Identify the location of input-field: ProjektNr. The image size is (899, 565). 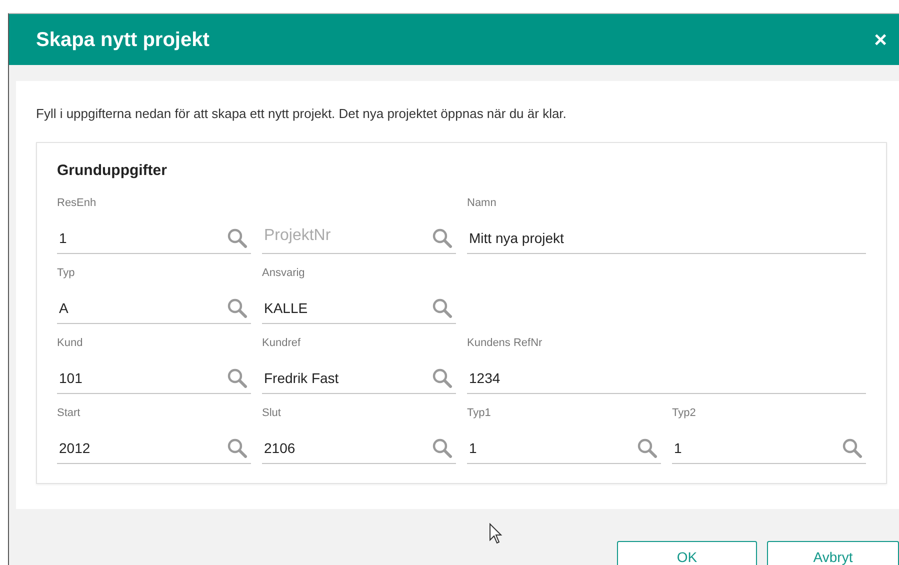
(359, 238).